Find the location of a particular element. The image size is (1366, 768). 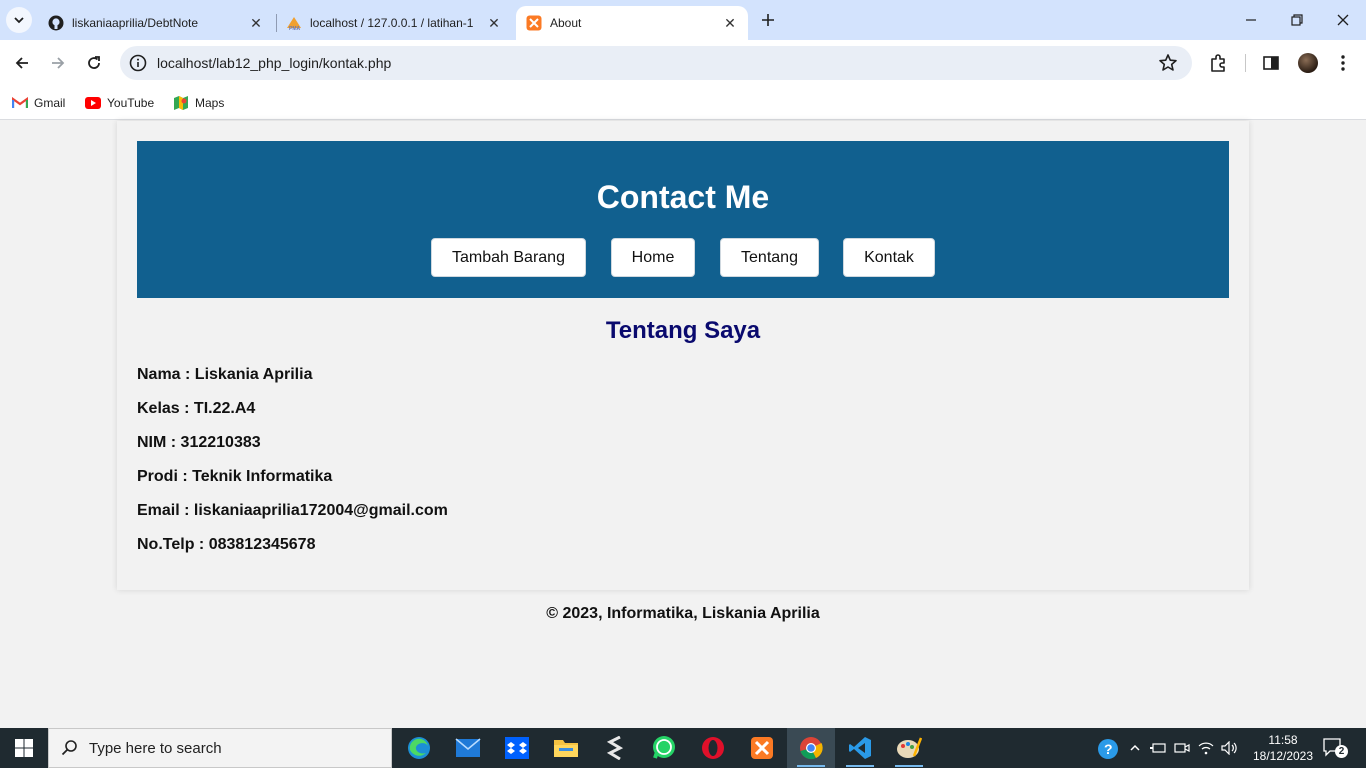

tab-phpmyadmin: PMA localhost / 127.0.0.1 / latihan-1 ✕ is located at coordinates (394, 23).